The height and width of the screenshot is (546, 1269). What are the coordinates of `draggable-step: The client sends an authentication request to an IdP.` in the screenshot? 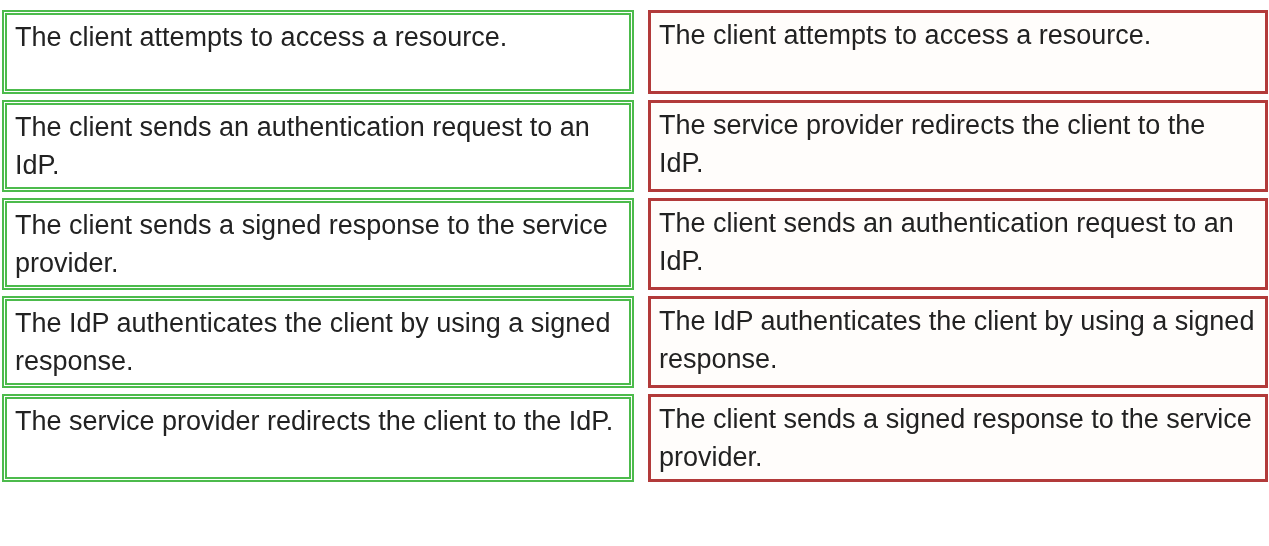 It's located at (318, 146).